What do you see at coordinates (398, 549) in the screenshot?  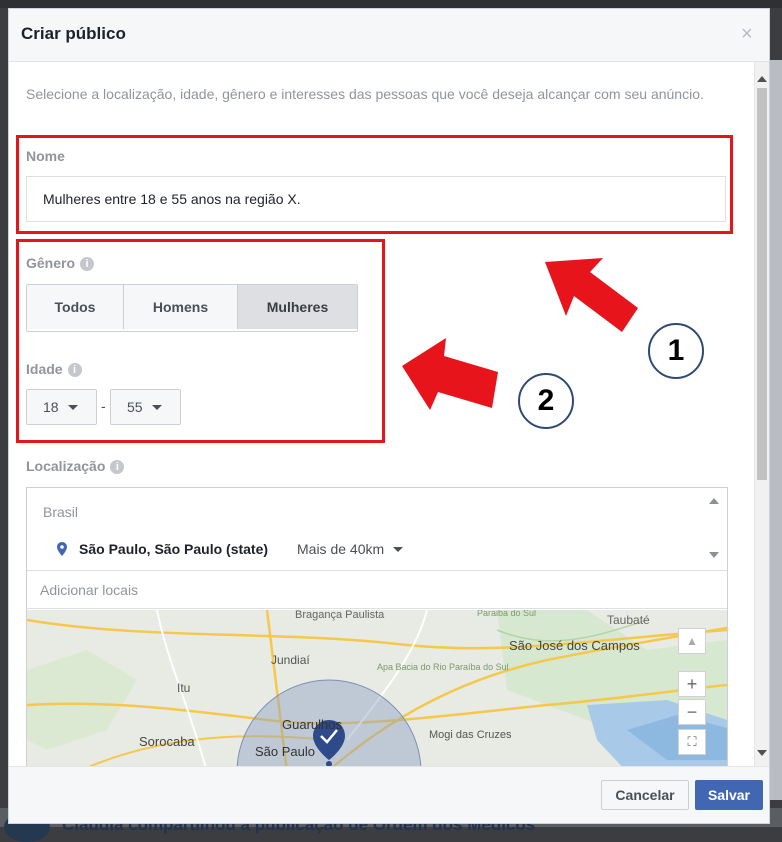 I see `chevron-down-icon` at bounding box center [398, 549].